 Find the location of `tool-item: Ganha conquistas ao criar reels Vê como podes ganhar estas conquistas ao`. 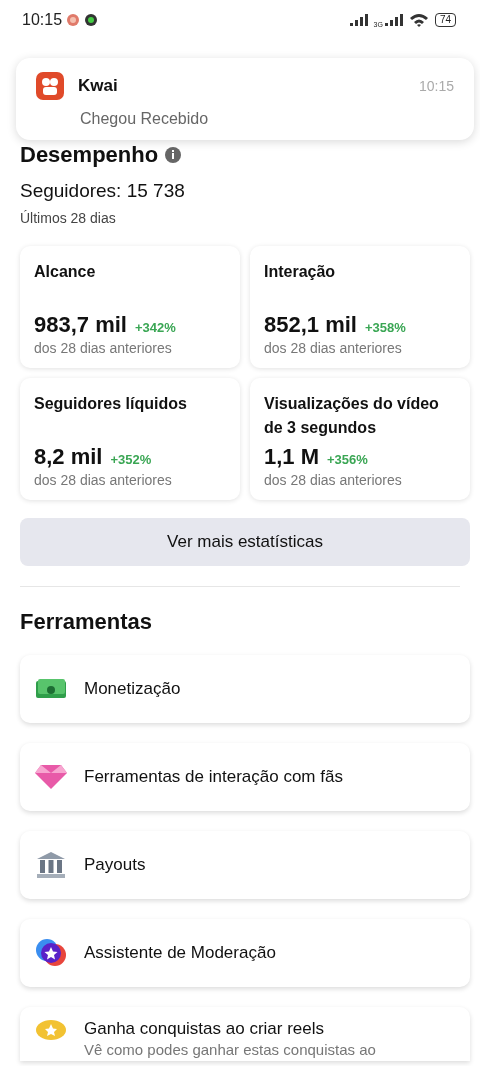

tool-item: Ganha conquistas ao criar reels Vê como podes ganhar estas conquistas ao is located at coordinates (245, 1034).